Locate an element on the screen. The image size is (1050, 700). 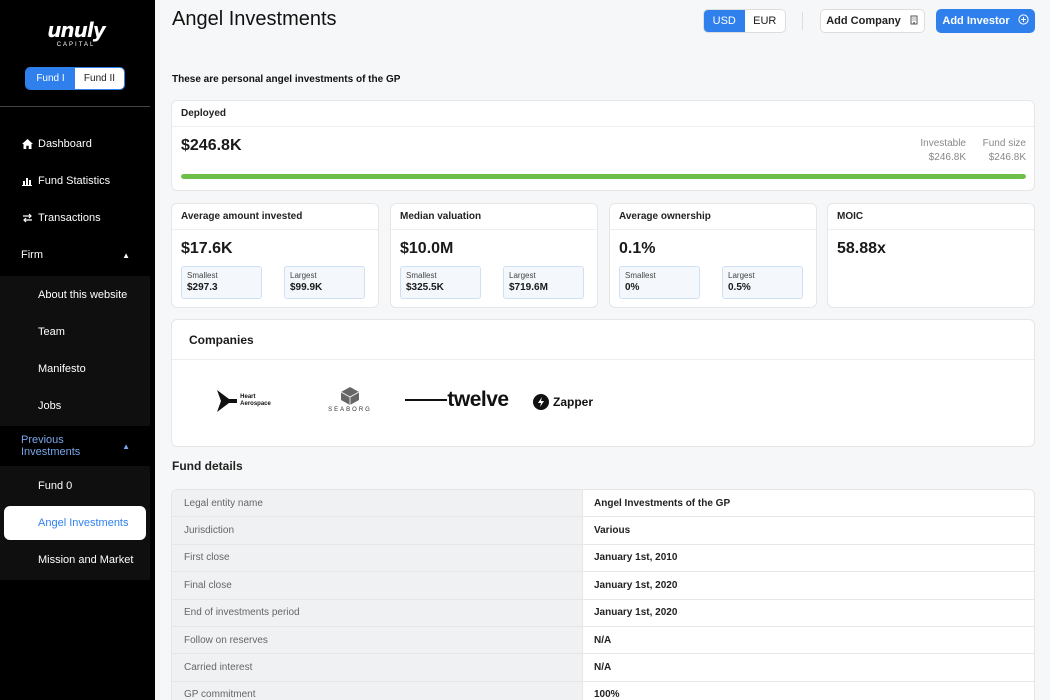
sidebar-item-fund-statistics: Fund Statistics is located at coordinates (75, 181).